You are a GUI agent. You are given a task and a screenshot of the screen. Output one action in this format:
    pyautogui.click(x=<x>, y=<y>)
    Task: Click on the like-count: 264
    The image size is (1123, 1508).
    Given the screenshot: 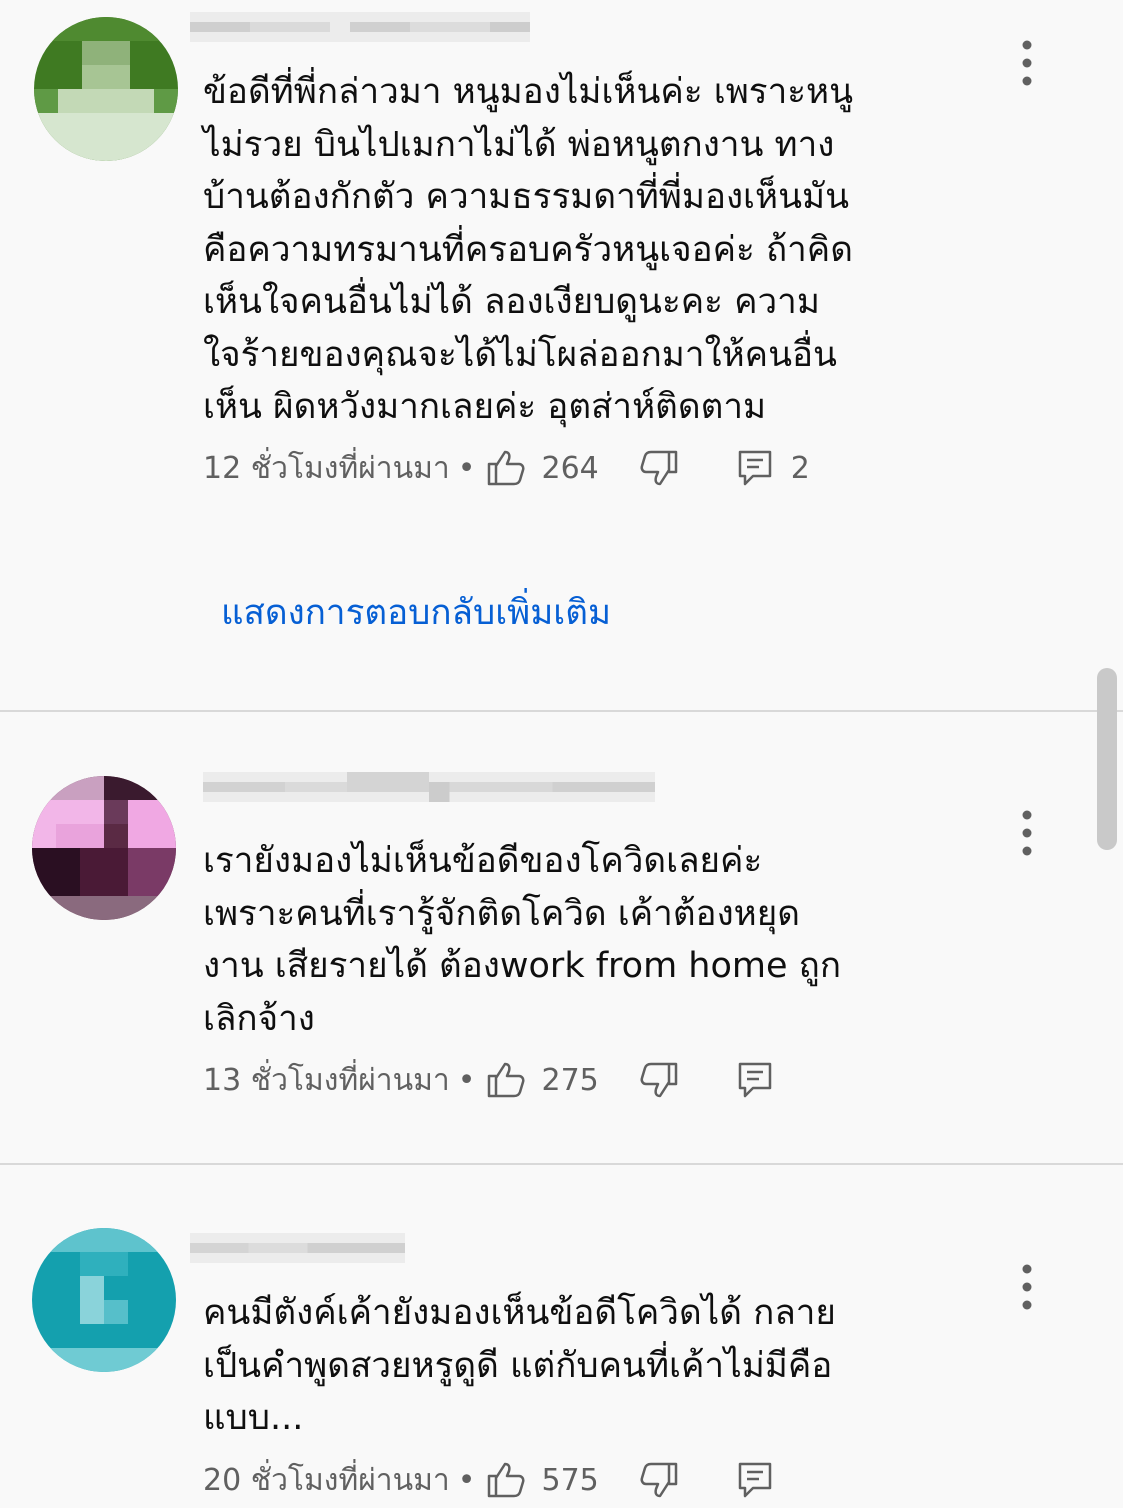 What is the action you would take?
    pyautogui.click(x=570, y=468)
    